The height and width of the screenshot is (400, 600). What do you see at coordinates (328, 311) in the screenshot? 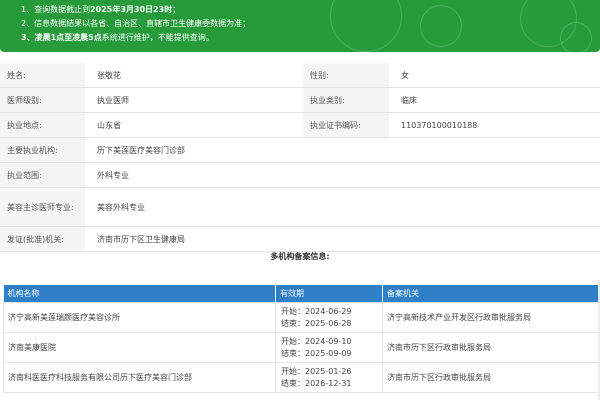
I see `start-date: 2024-06-29` at bounding box center [328, 311].